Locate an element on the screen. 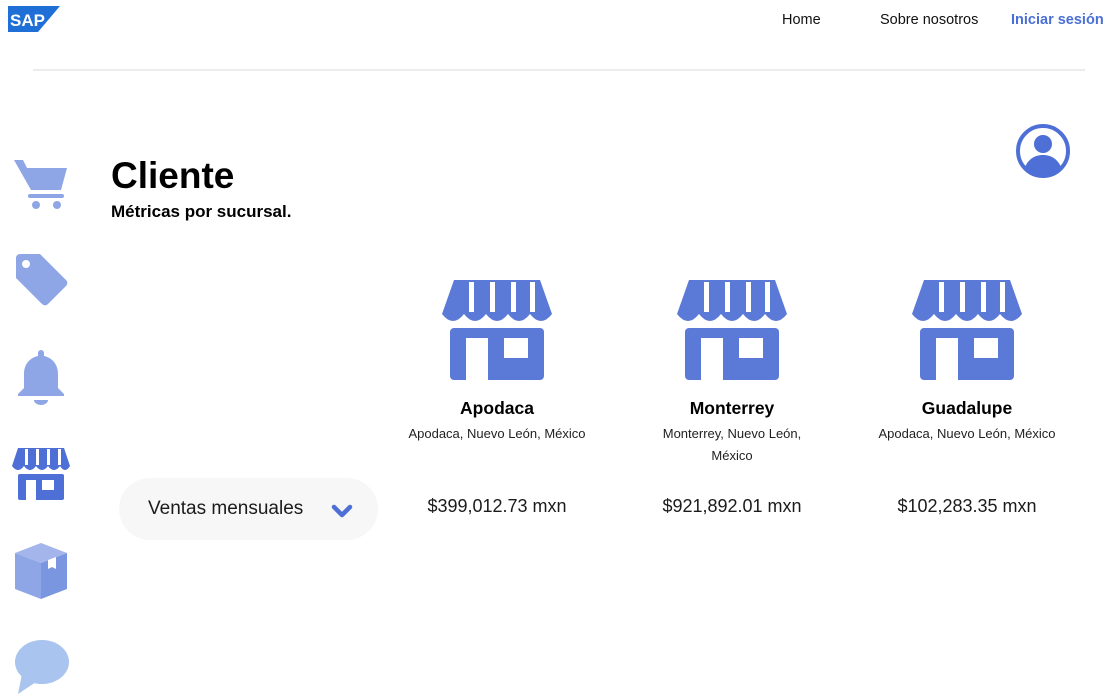  branch-sales-amount: $102,283.35 mxn is located at coordinates (967, 506).